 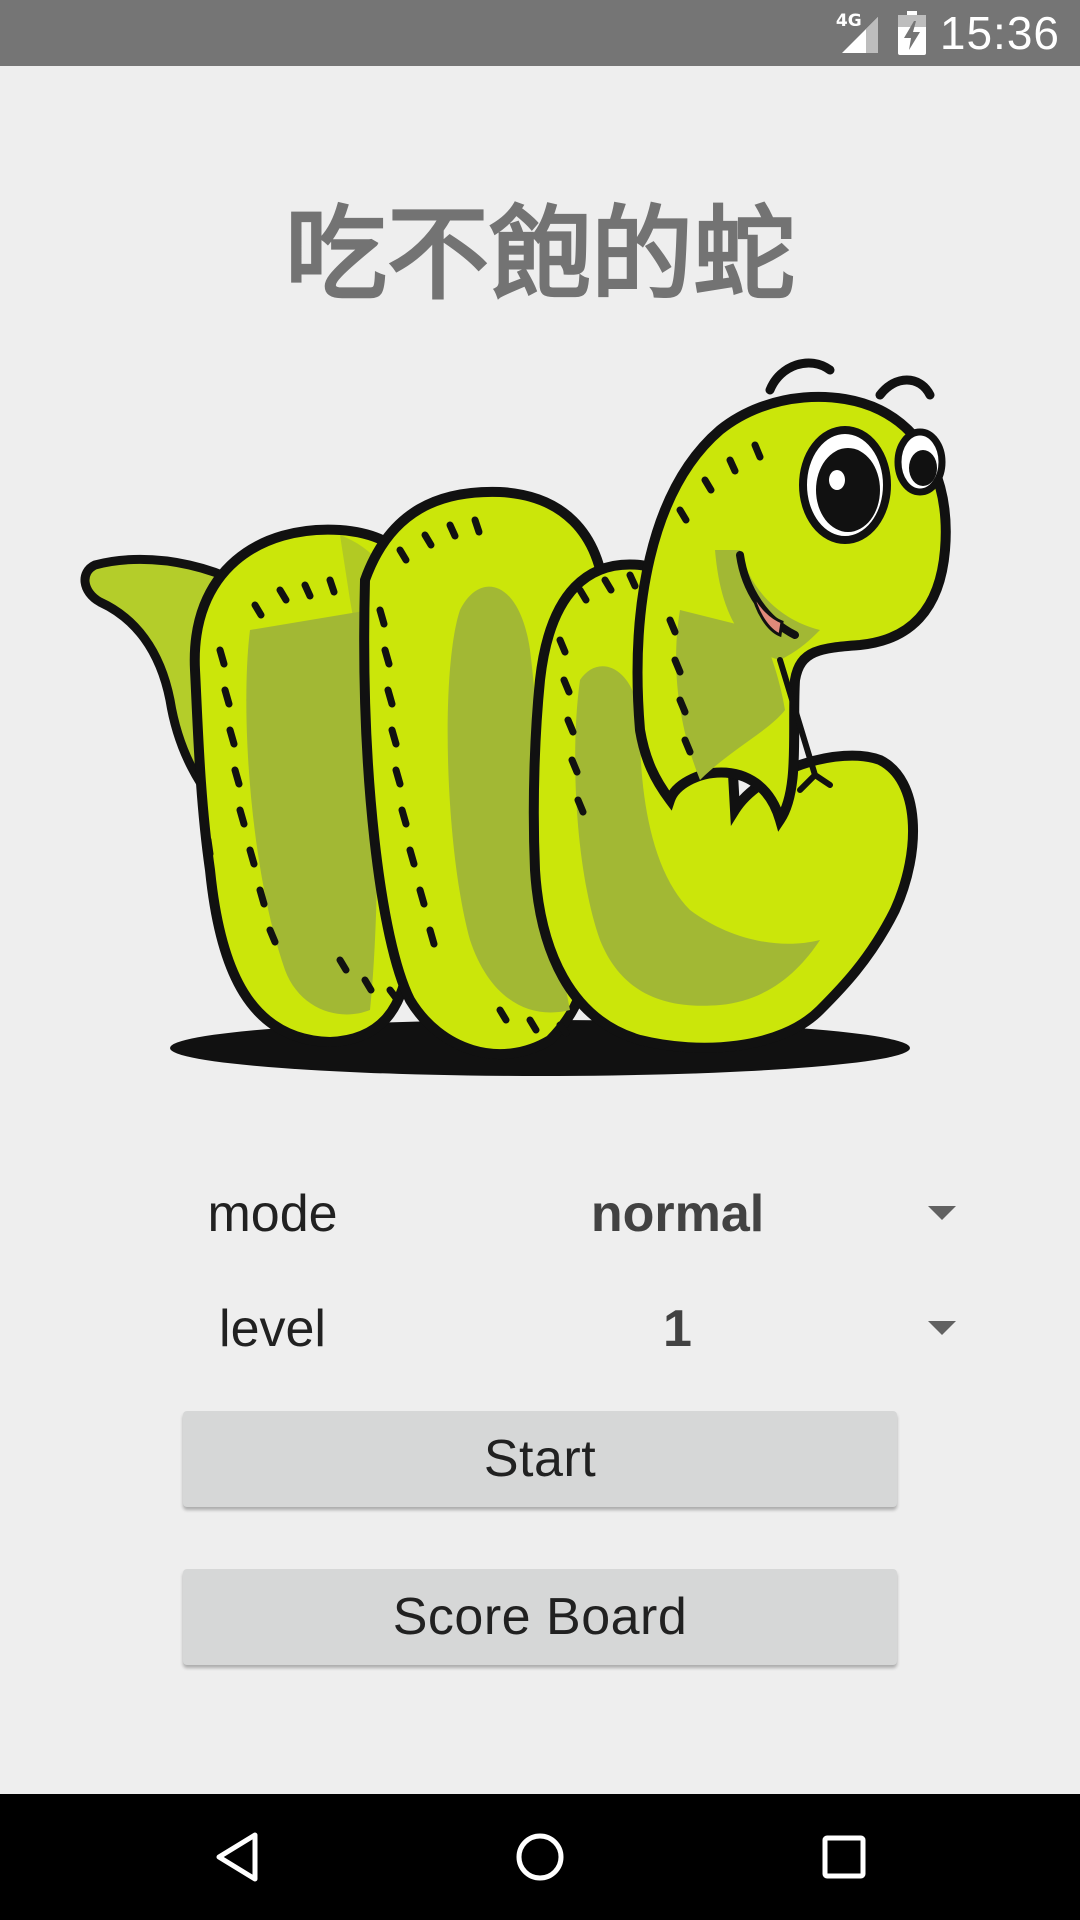 What do you see at coordinates (800, 376) in the screenshot?
I see `snake-eyebrow-left` at bounding box center [800, 376].